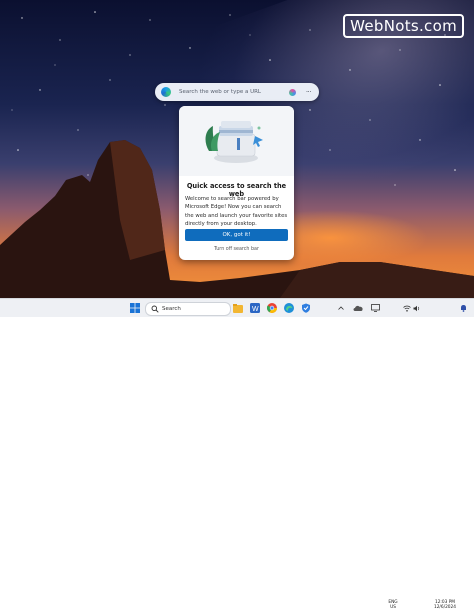 The image size is (474, 610). I want to click on input-language: ENG US, so click(393, 605).